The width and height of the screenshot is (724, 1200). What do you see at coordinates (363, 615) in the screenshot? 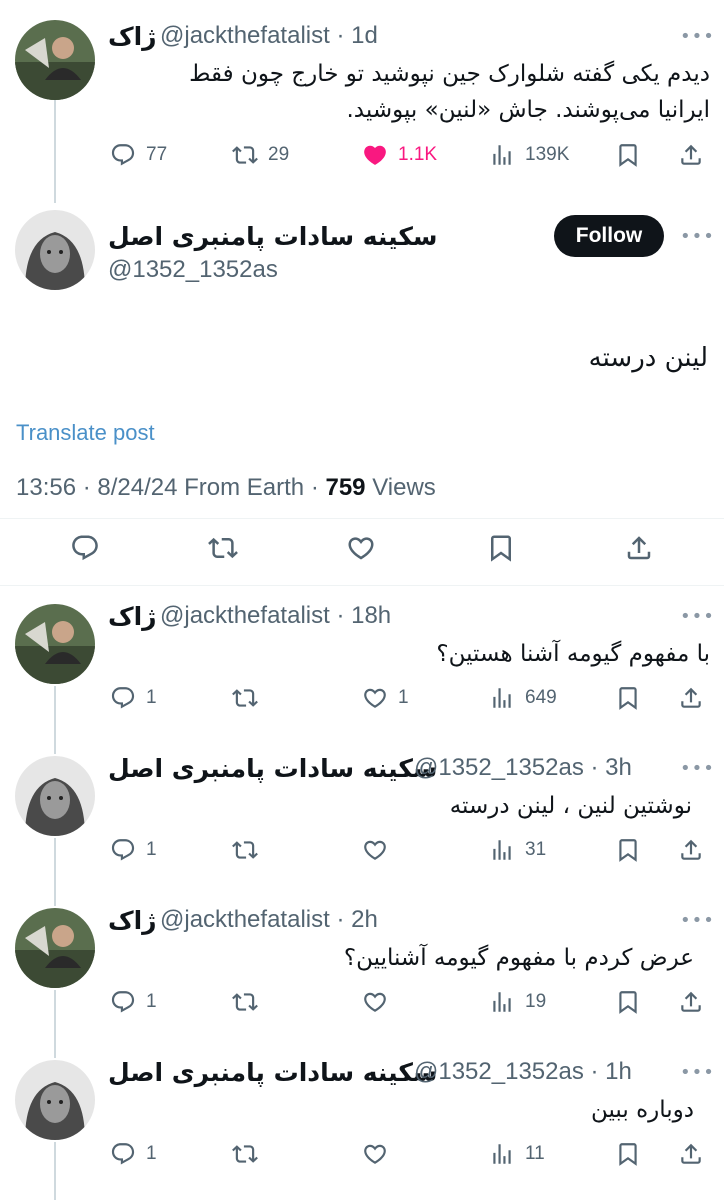
I see `post-time: · 18h` at bounding box center [363, 615].